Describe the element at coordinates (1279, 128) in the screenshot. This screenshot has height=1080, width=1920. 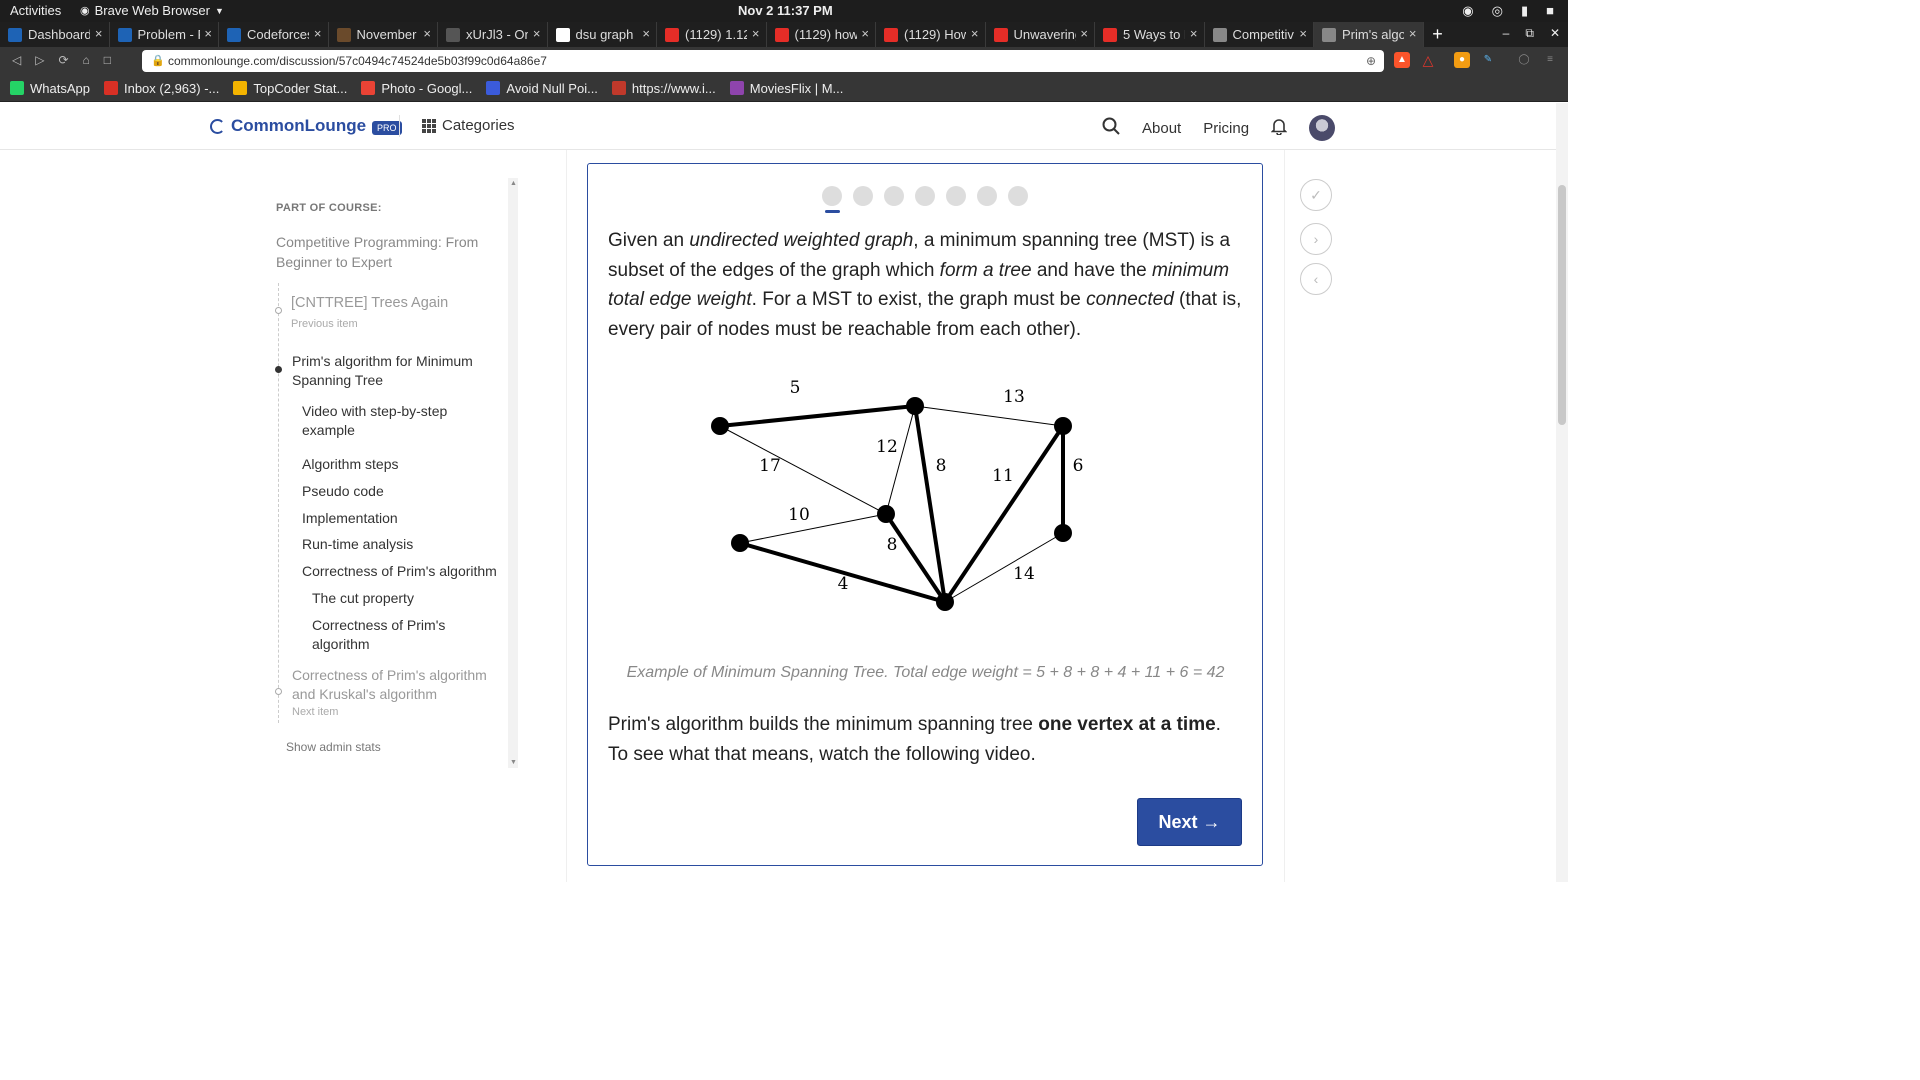
I see `bell-icon` at that location.